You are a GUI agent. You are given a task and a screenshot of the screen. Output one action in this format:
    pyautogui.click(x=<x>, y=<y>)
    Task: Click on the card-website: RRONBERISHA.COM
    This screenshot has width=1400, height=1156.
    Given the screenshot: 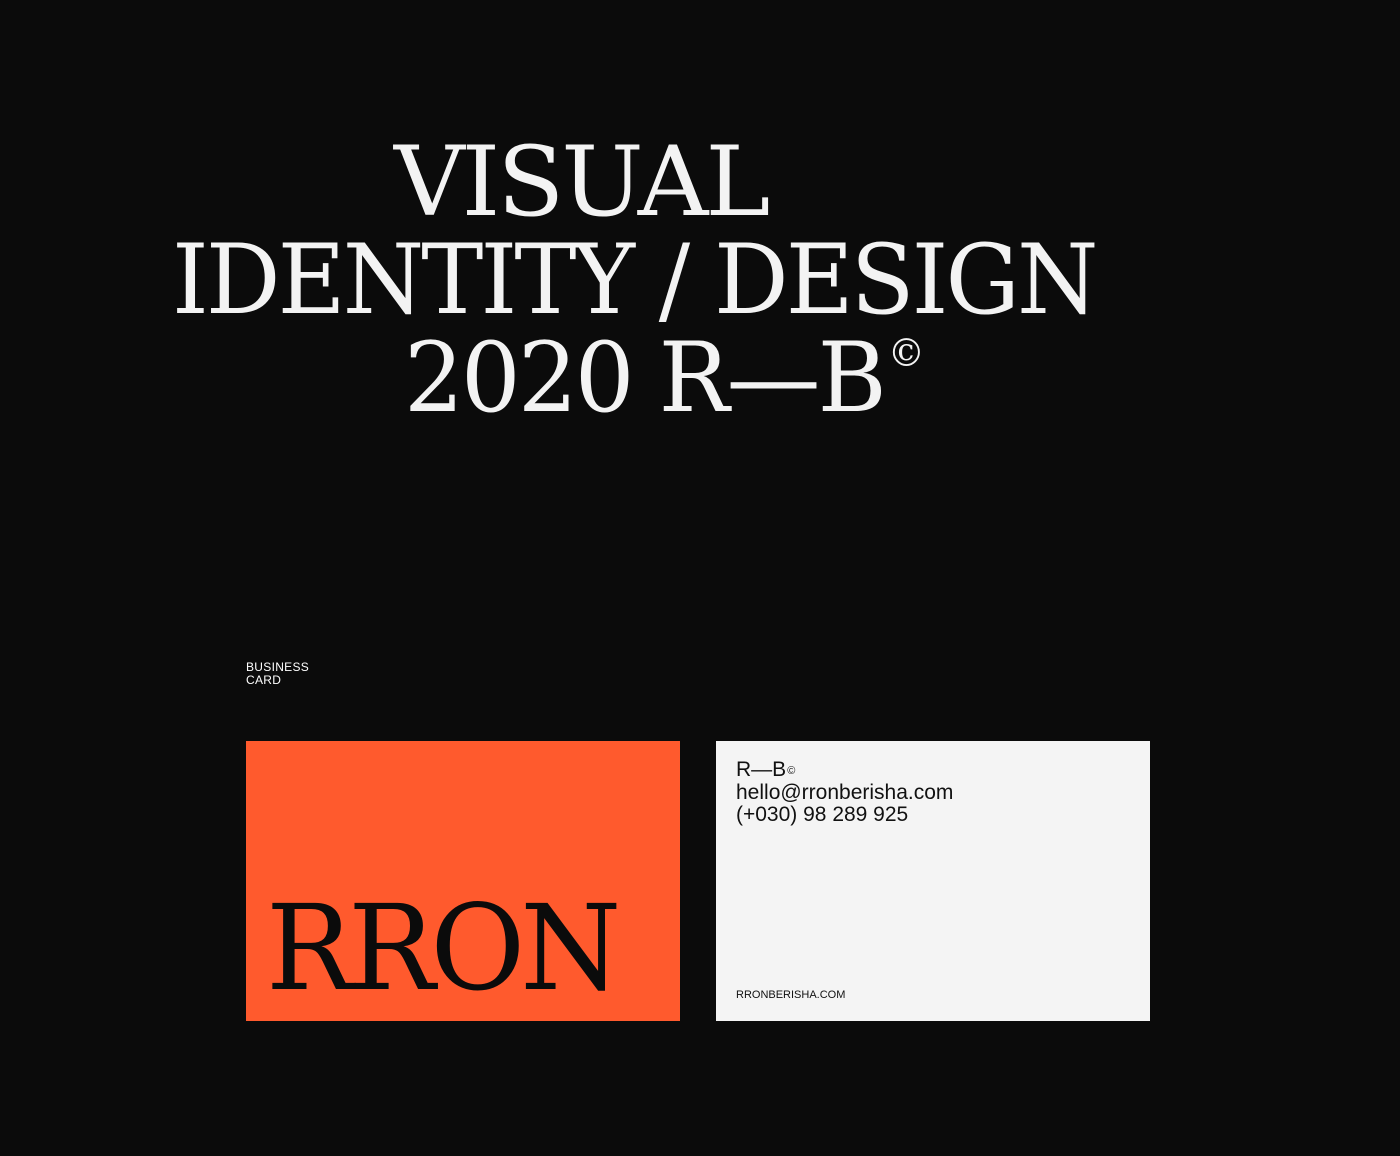 What is the action you would take?
    pyautogui.click(x=791, y=995)
    